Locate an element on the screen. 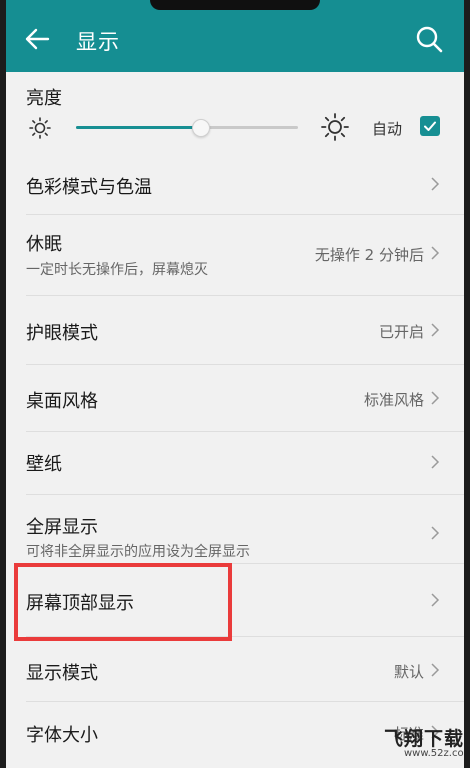 Image resolution: width=470 pixels, height=768 pixels. settings-item-wallpaper: 壁纸 is located at coordinates (235, 463).